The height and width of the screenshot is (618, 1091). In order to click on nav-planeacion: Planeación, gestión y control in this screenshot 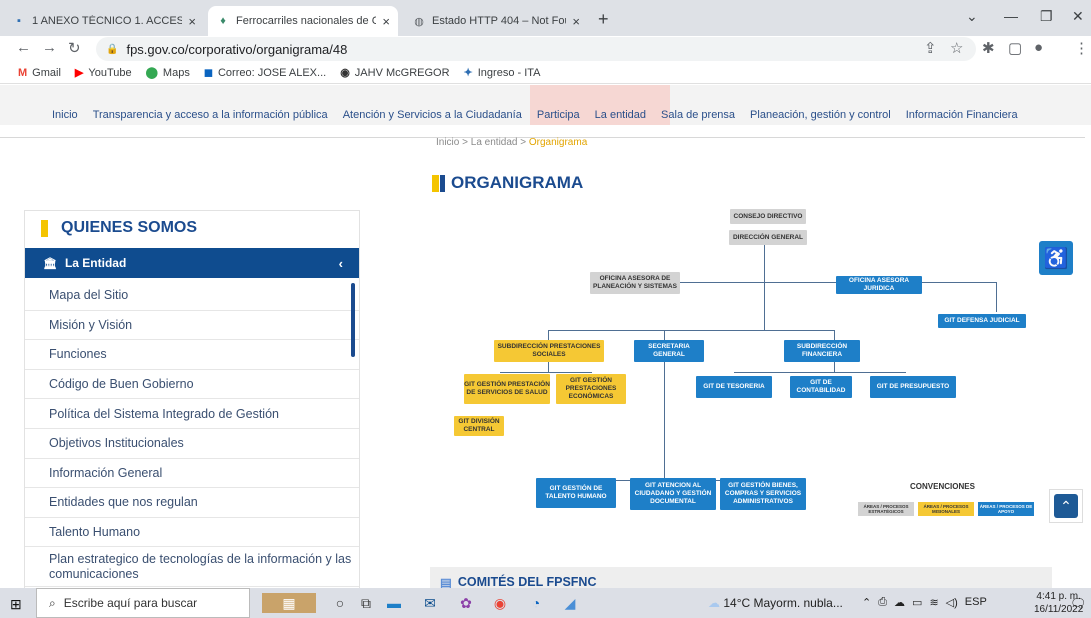, I will do `click(820, 115)`.